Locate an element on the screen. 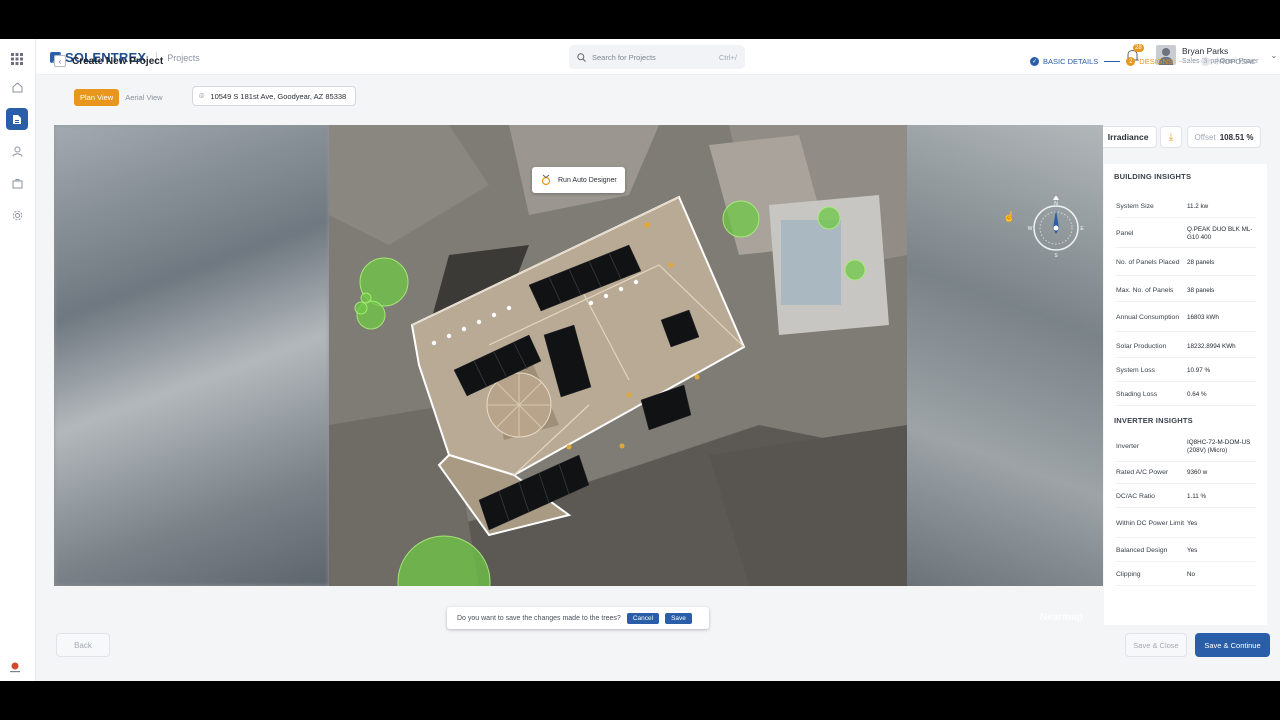  pointer-cursor-icon: ☝ is located at coordinates (1009, 217).